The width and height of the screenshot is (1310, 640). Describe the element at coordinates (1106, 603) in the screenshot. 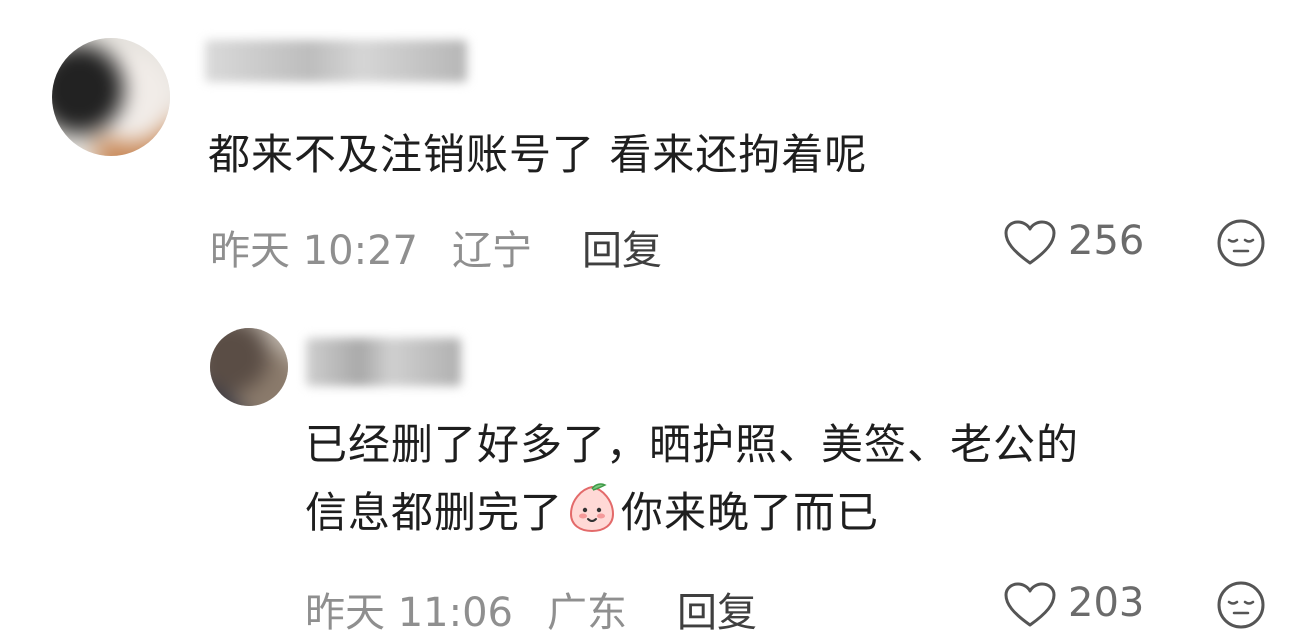

I see `like-count: 203` at that location.